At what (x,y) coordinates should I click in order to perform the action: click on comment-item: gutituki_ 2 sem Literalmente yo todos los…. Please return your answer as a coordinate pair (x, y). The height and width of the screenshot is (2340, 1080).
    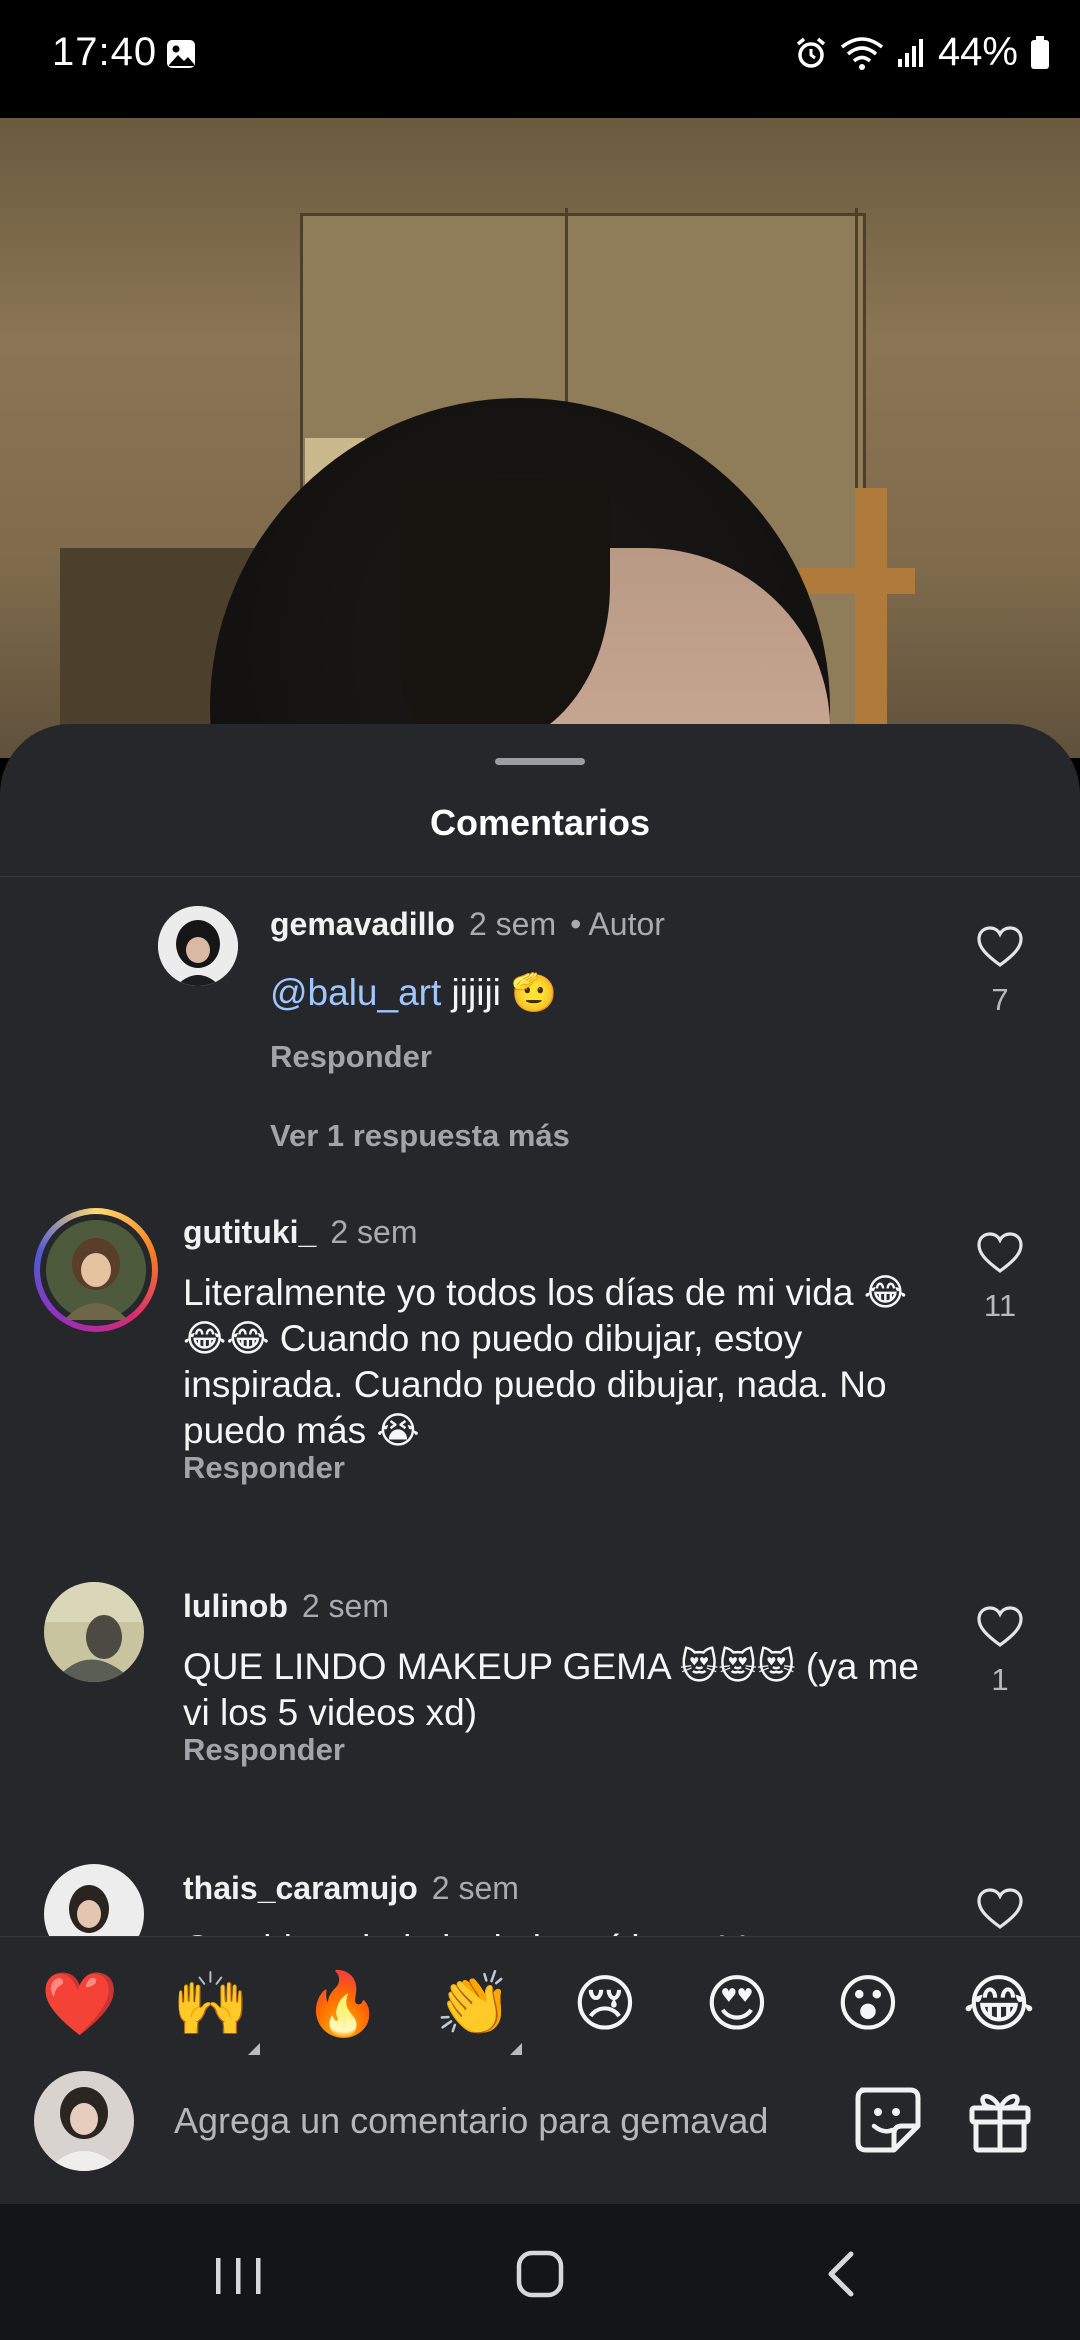
    Looking at the image, I should click on (540, 1351).